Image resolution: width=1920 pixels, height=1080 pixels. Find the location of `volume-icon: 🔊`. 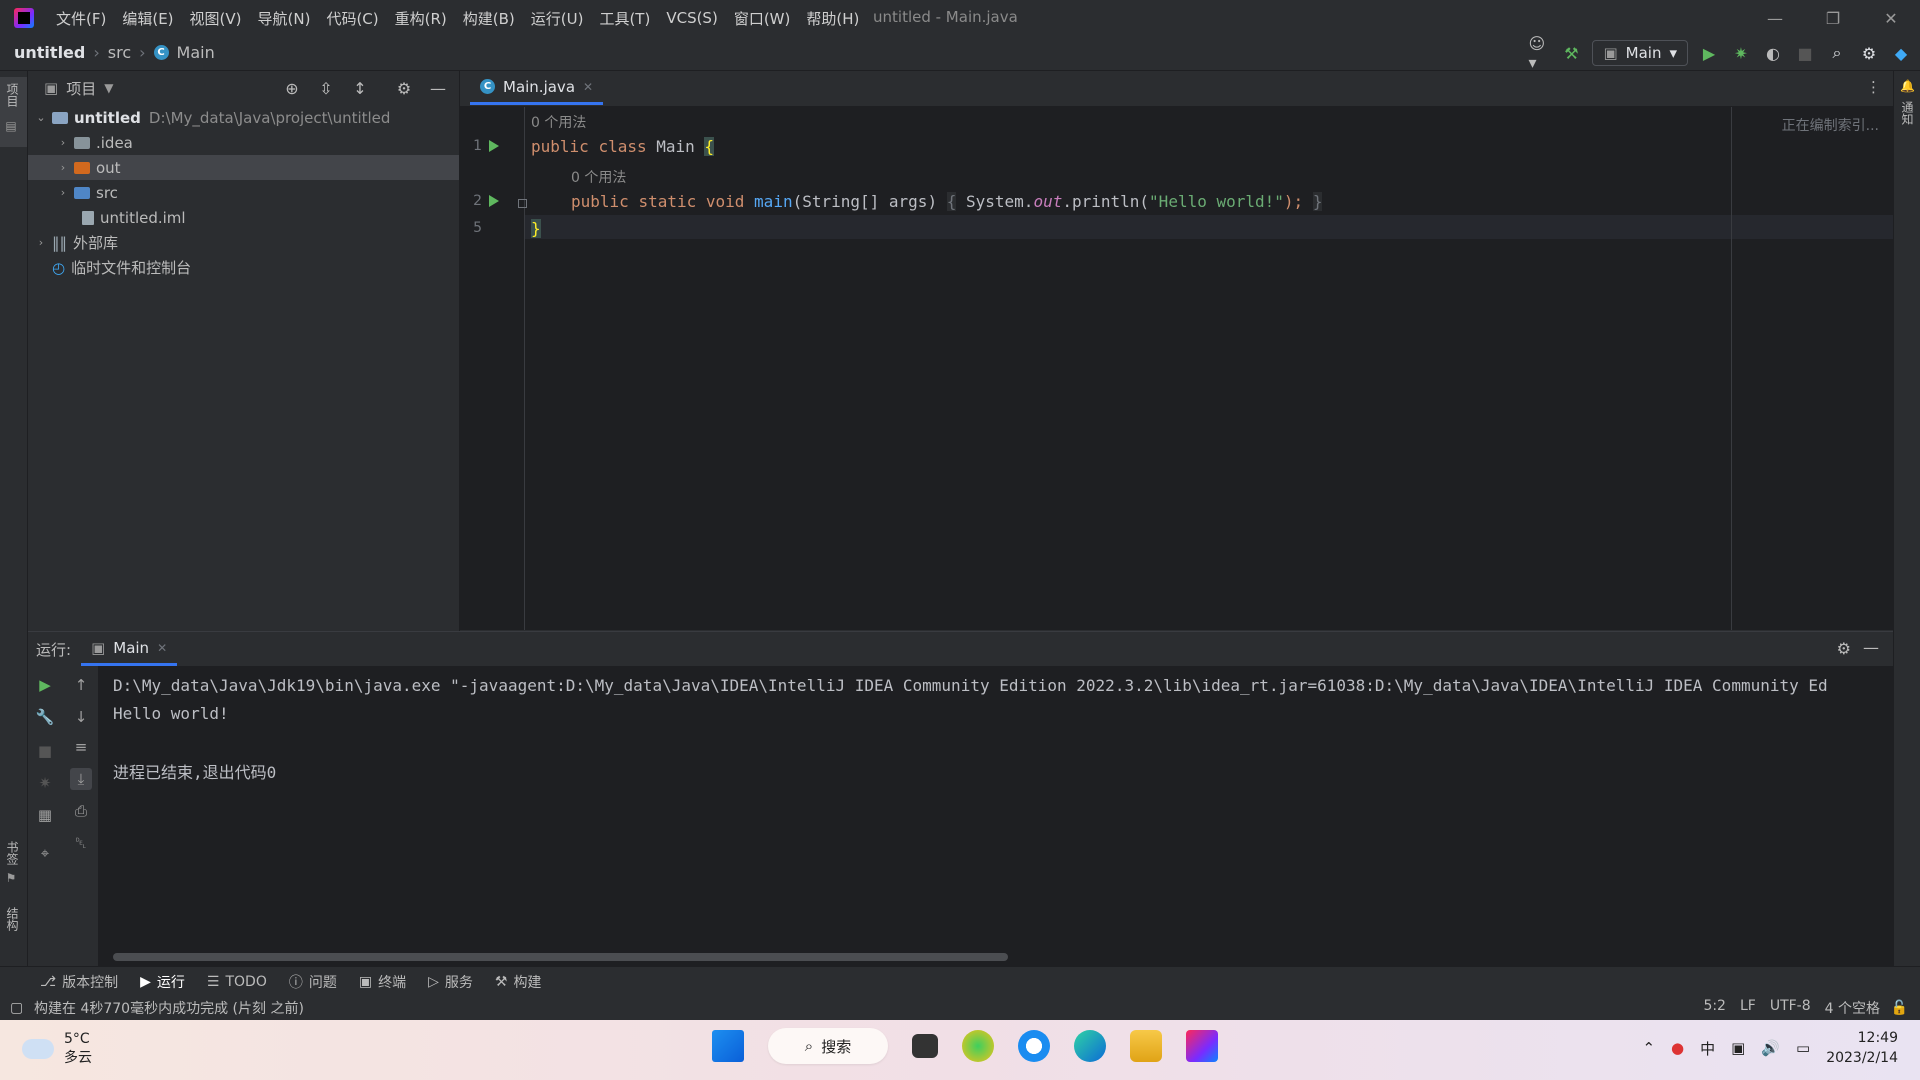

volume-icon: 🔊 is located at coordinates (1770, 1048).